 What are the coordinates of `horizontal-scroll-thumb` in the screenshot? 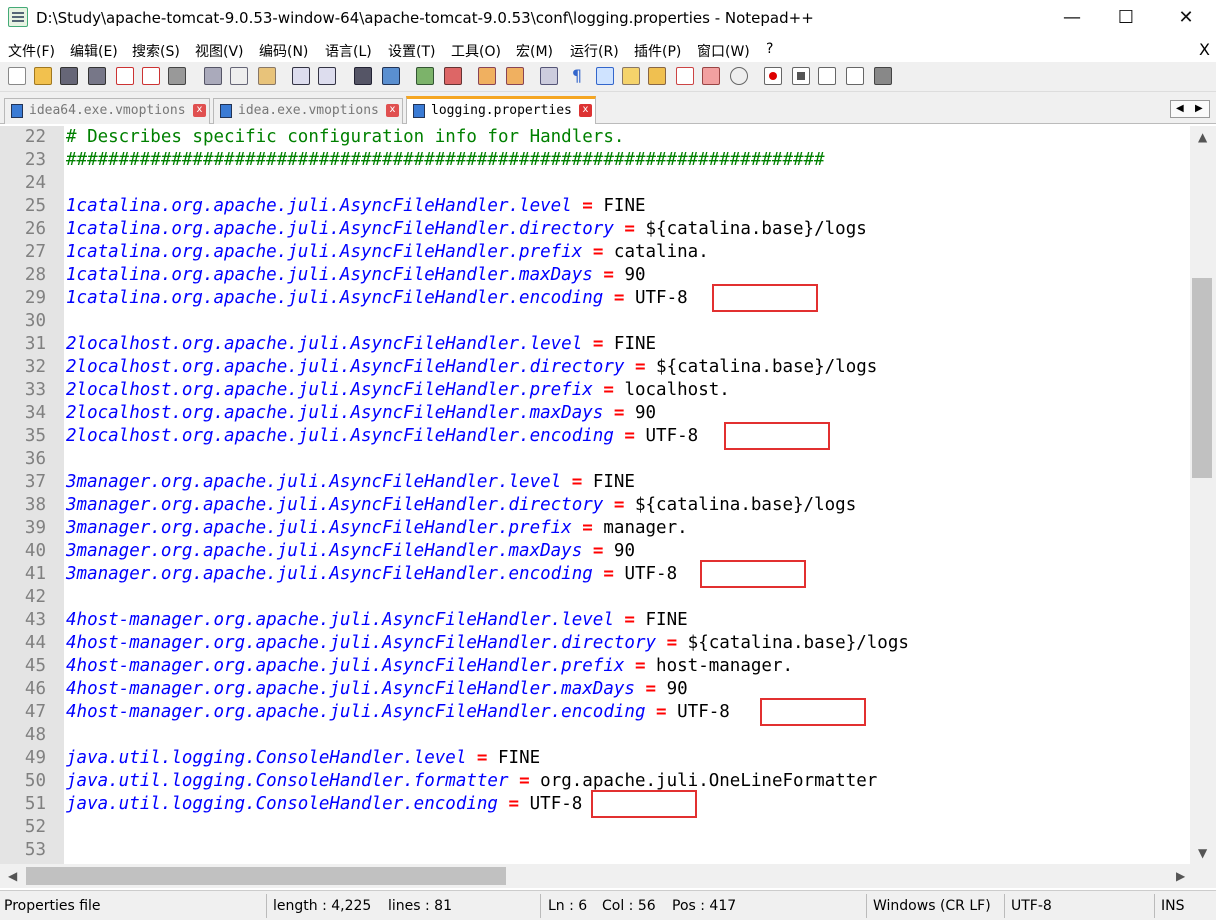 It's located at (266, 876).